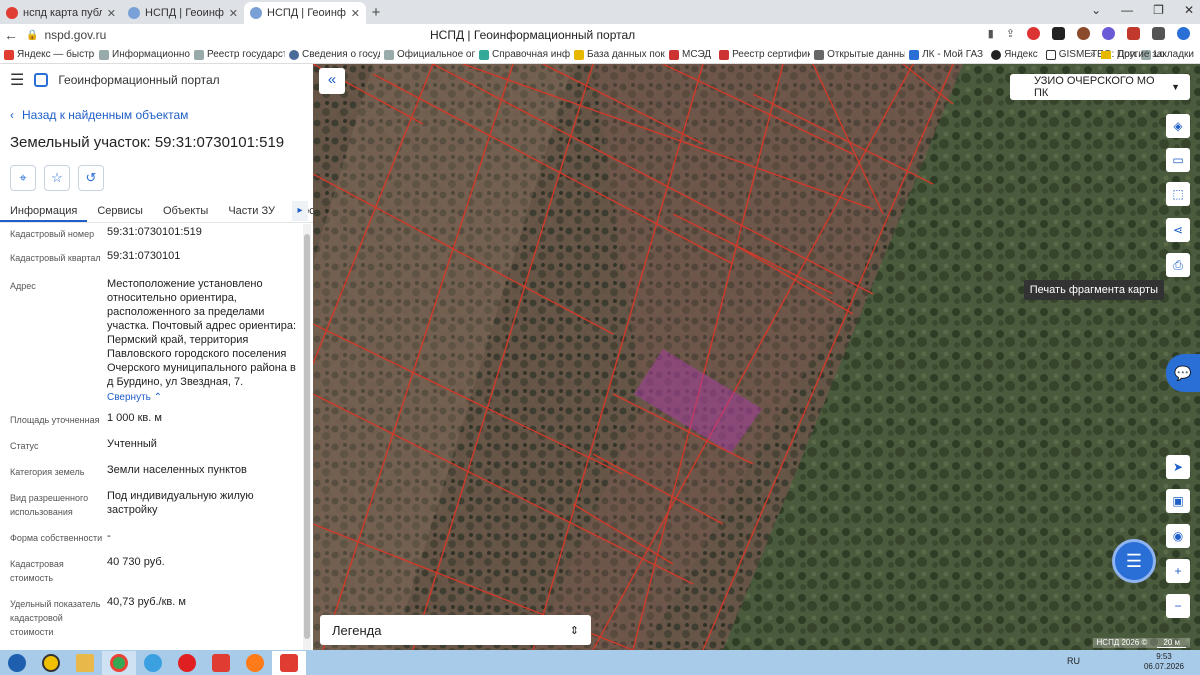 This screenshot has height=675, width=1200. I want to click on double-chevron-left-icon: «, so click(332, 79).